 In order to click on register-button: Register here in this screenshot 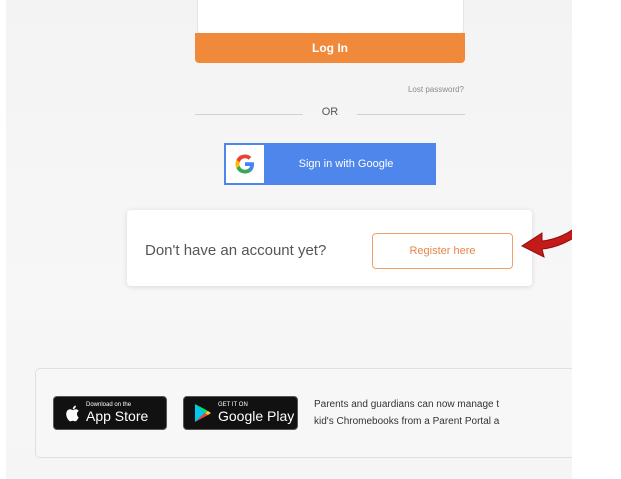, I will do `click(442, 251)`.